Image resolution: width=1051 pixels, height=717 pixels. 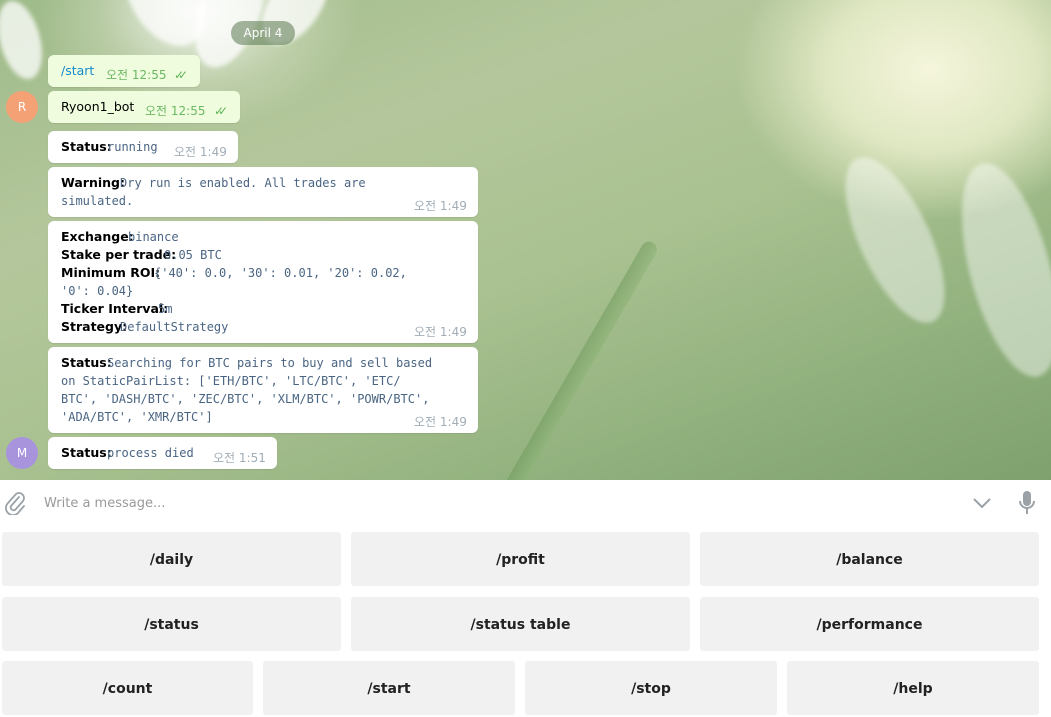 I want to click on keyboard-button-performance: /performance, so click(x=869, y=624).